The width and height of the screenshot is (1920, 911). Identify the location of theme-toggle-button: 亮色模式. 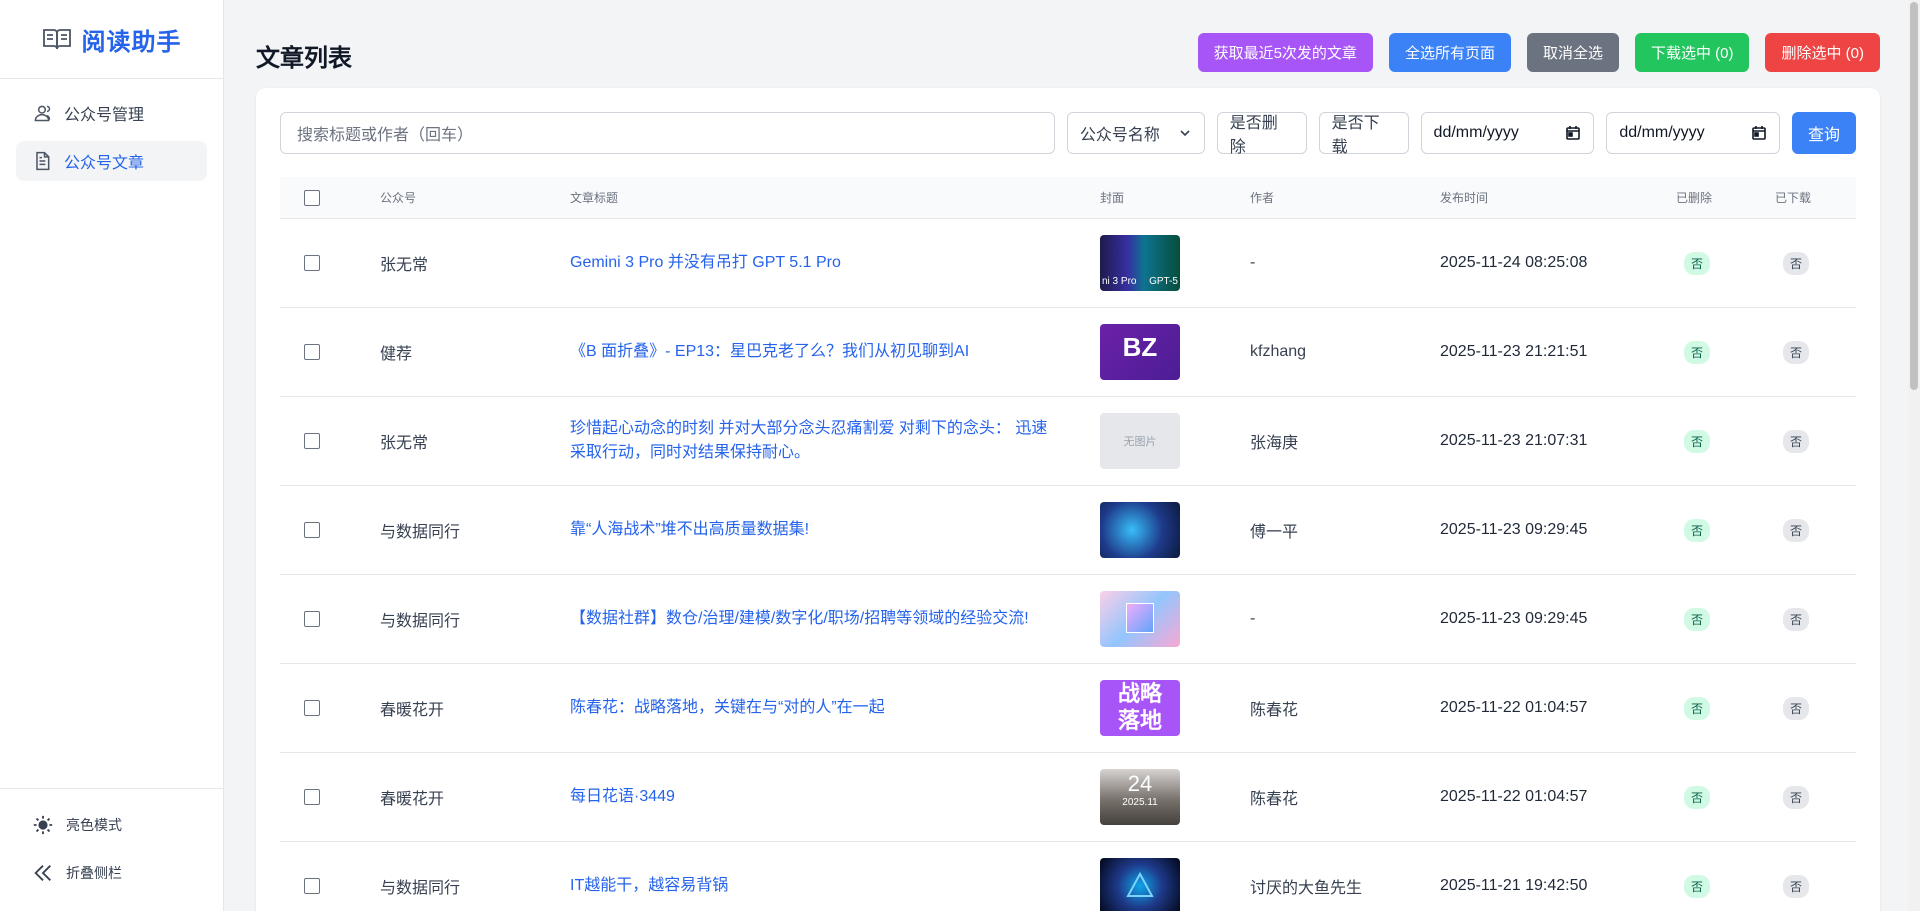
(111, 825).